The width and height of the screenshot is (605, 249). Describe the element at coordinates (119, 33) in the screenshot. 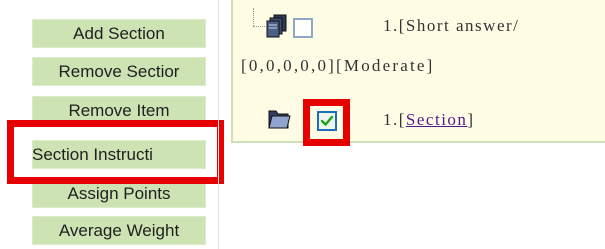

I see `add-section-button: Add Section` at that location.